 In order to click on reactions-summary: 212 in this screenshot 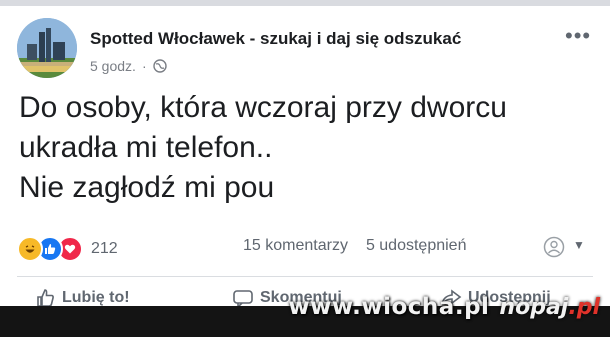, I will do `click(67, 249)`.